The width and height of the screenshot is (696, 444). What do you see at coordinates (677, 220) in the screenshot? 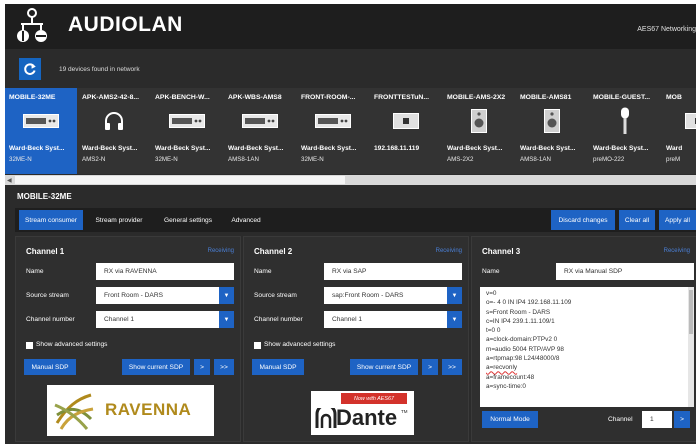
I see `apply-all-button: Apply all` at bounding box center [677, 220].